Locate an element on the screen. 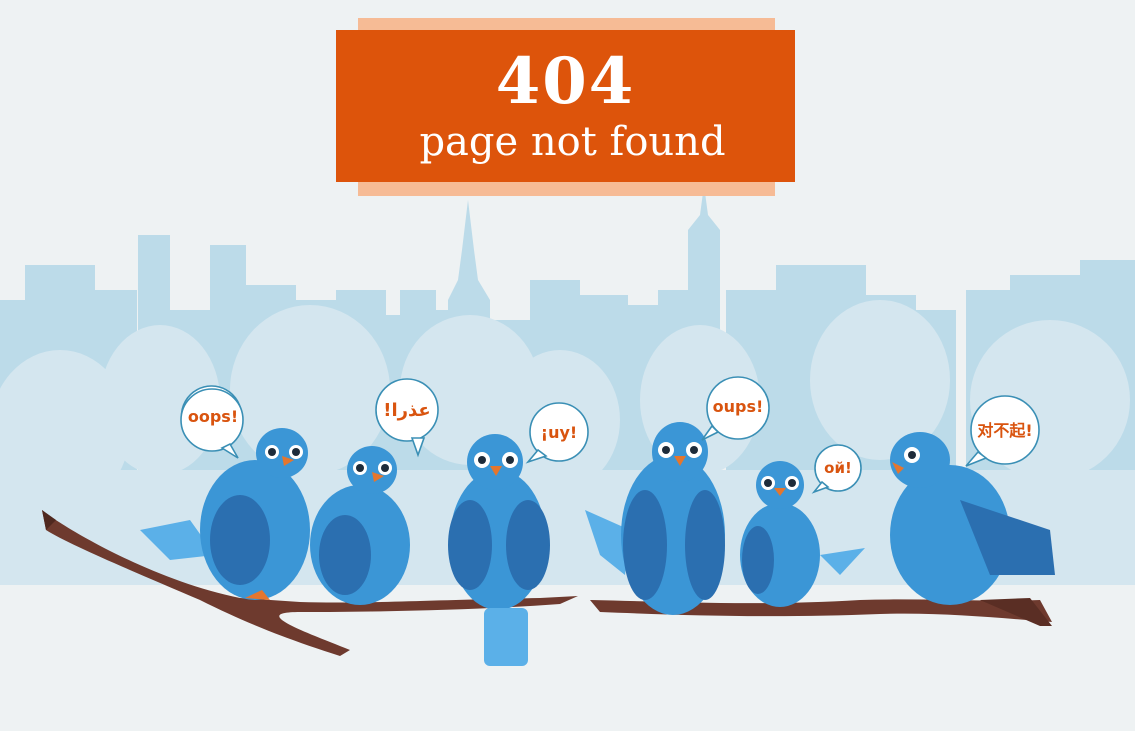  speech-bubble-text: oops! is located at coordinates (213, 416).